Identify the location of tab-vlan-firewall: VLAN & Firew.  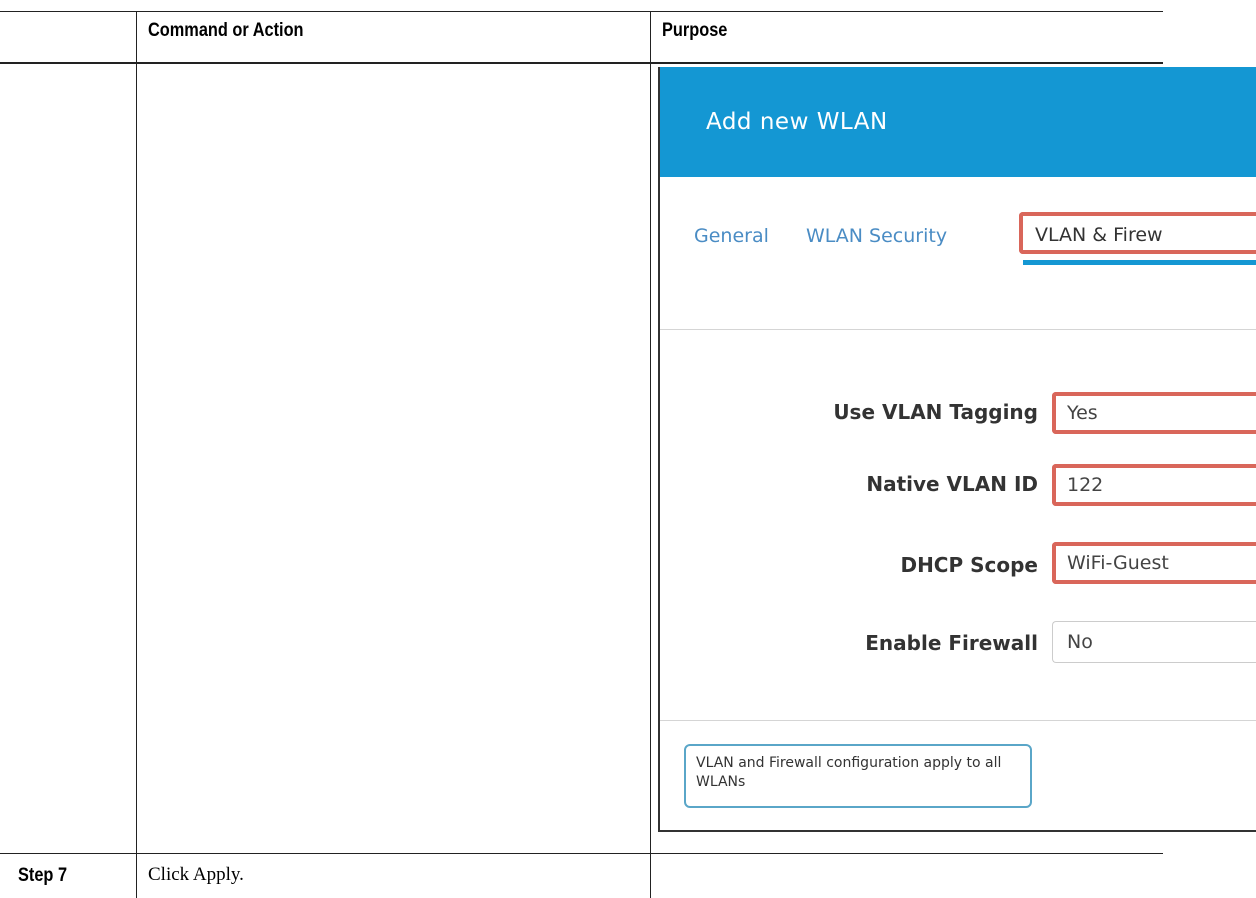
(1137, 233).